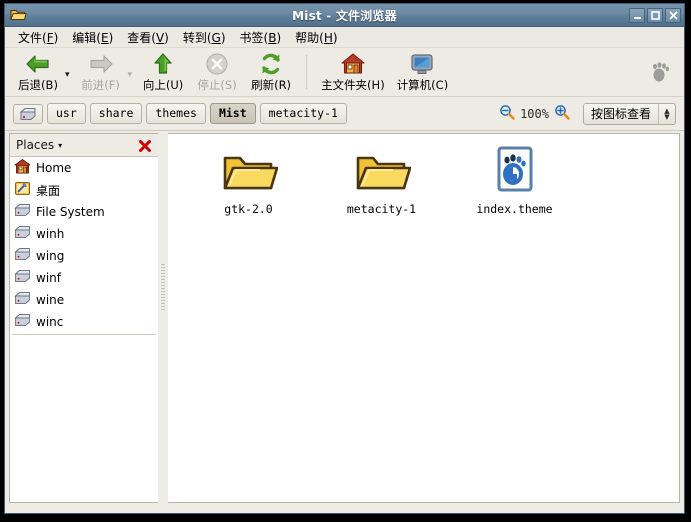 This screenshot has height=522, width=691. I want to click on menu-view: 查看(V), so click(148, 37).